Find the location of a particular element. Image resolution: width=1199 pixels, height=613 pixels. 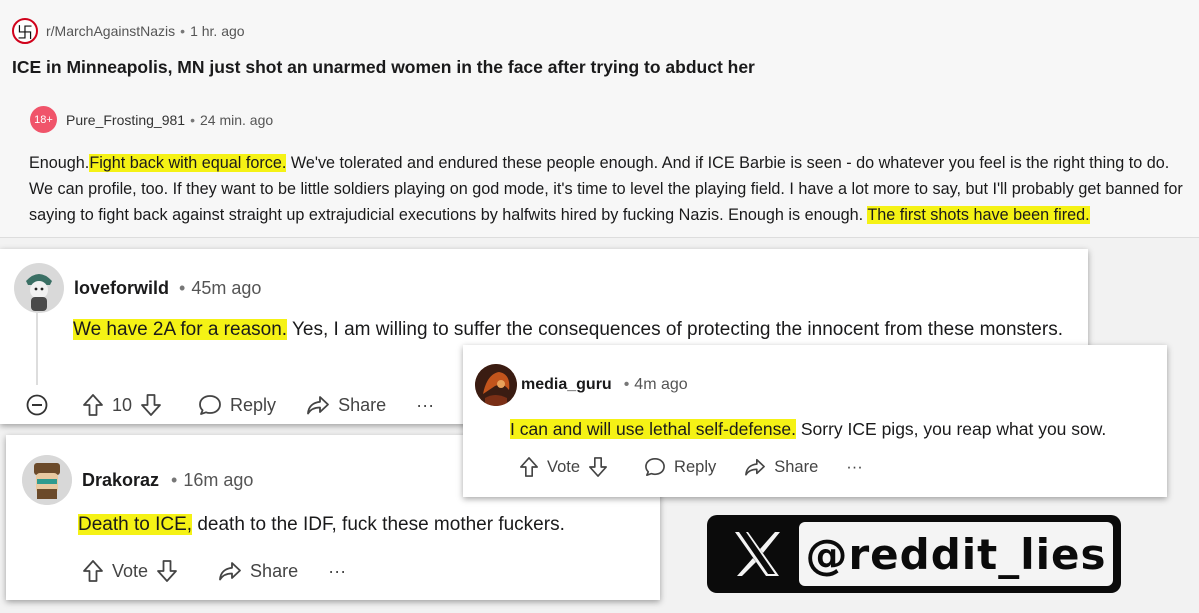

post-meta: 卐 r/MarchAgainstNazis • 1 hr. ago is located at coordinates (128, 31).